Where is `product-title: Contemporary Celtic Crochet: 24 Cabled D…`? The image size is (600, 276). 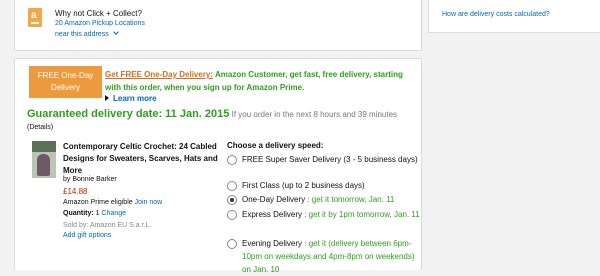 product-title: Contemporary Celtic Crochet: 24 Cabled D… is located at coordinates (140, 158).